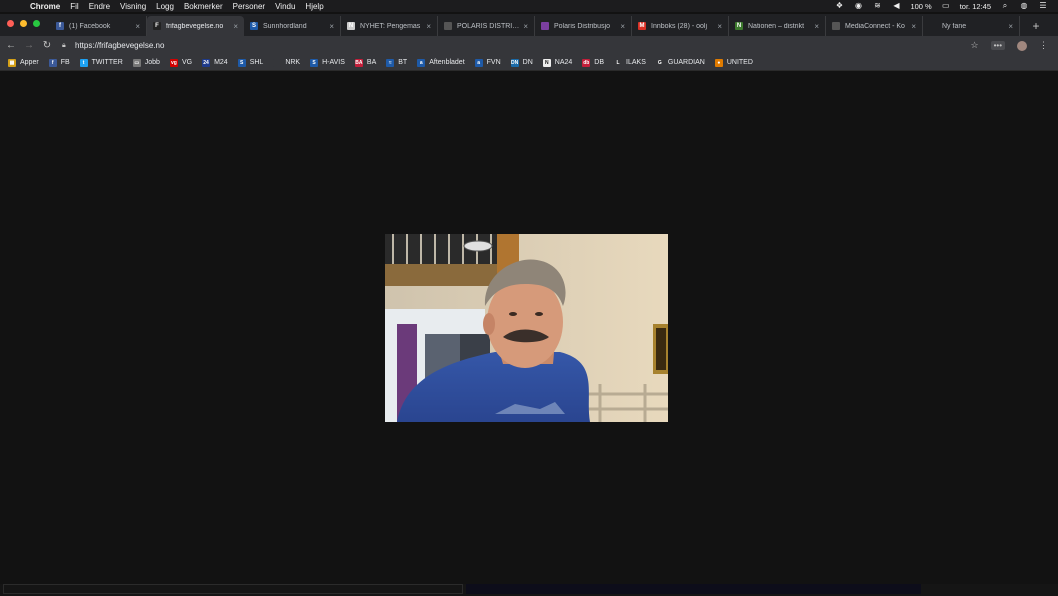 The image size is (1058, 596). Describe the element at coordinates (1043, 45) in the screenshot. I see `kebab-menu-icon: ⋮` at that location.